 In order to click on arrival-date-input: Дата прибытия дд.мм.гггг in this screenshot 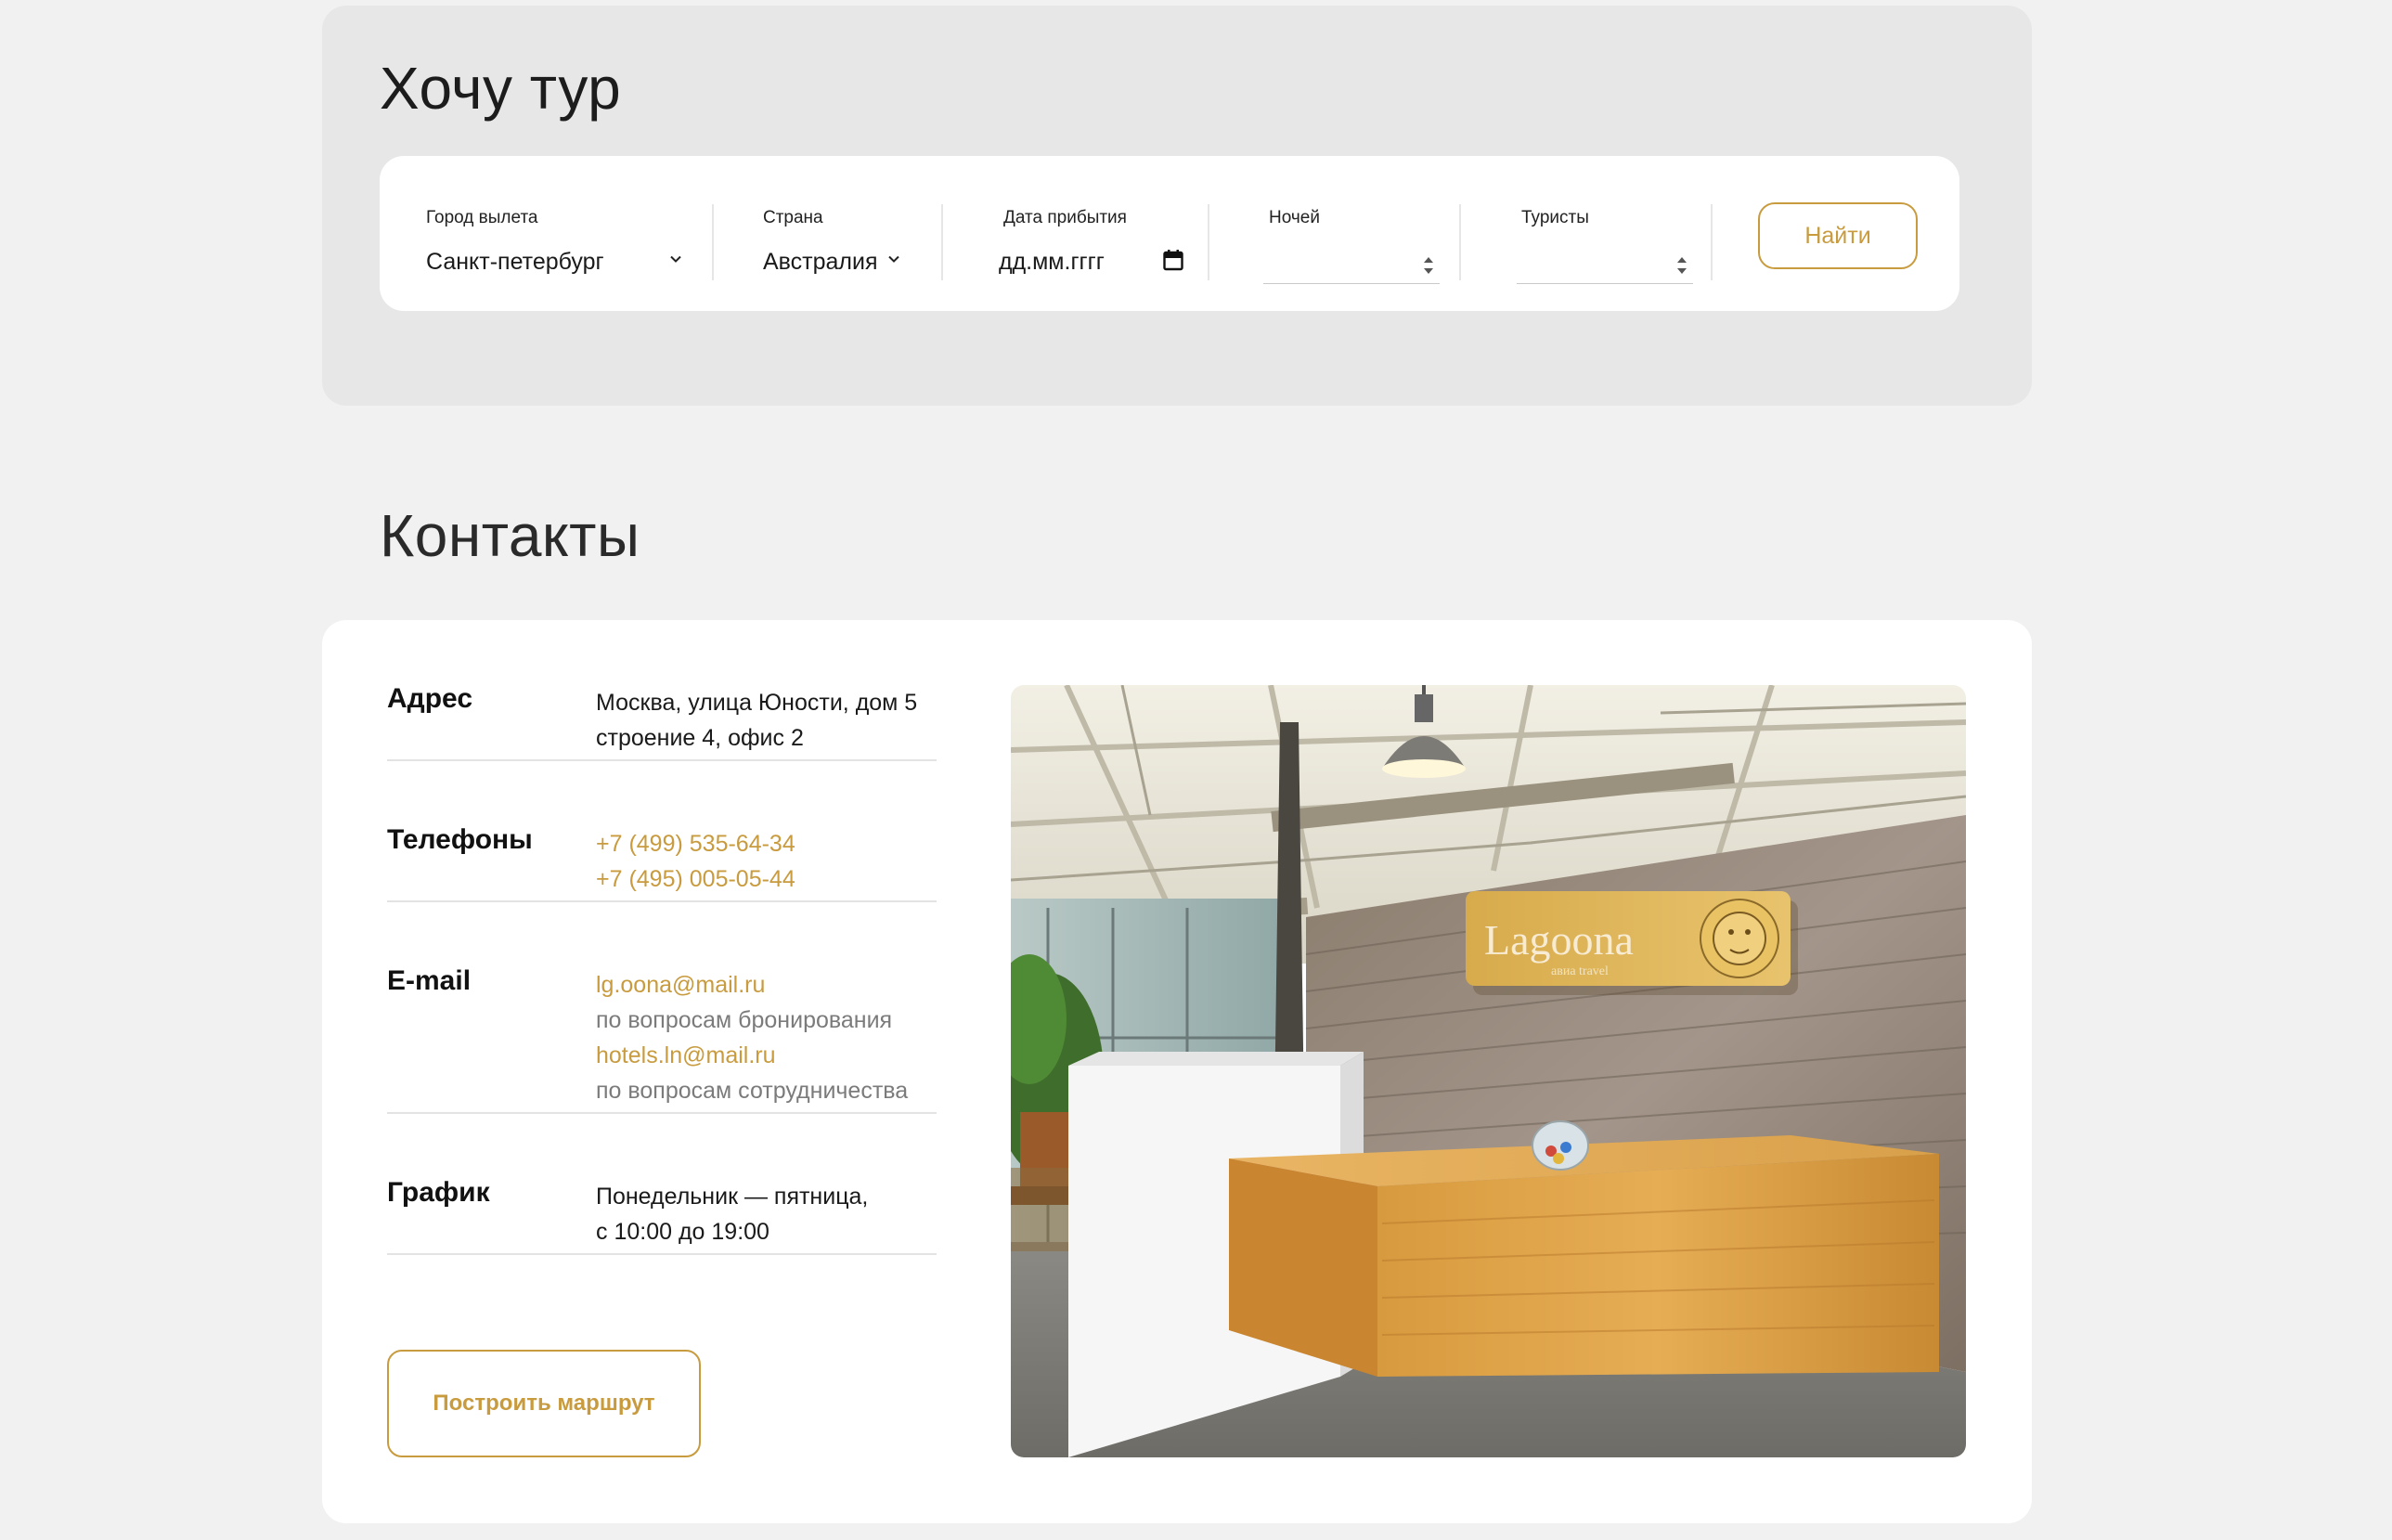, I will do `click(1089, 233)`.